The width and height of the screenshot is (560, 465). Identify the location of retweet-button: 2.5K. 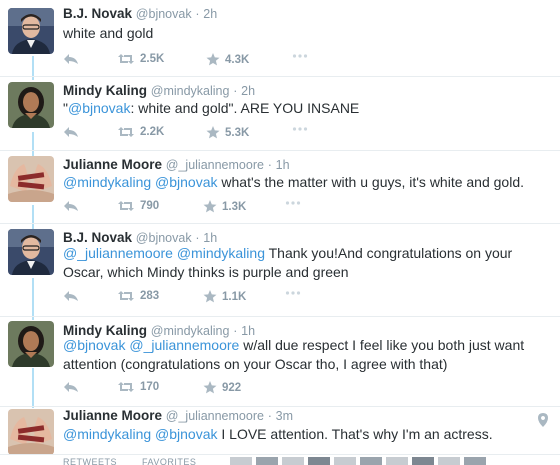
(140, 59).